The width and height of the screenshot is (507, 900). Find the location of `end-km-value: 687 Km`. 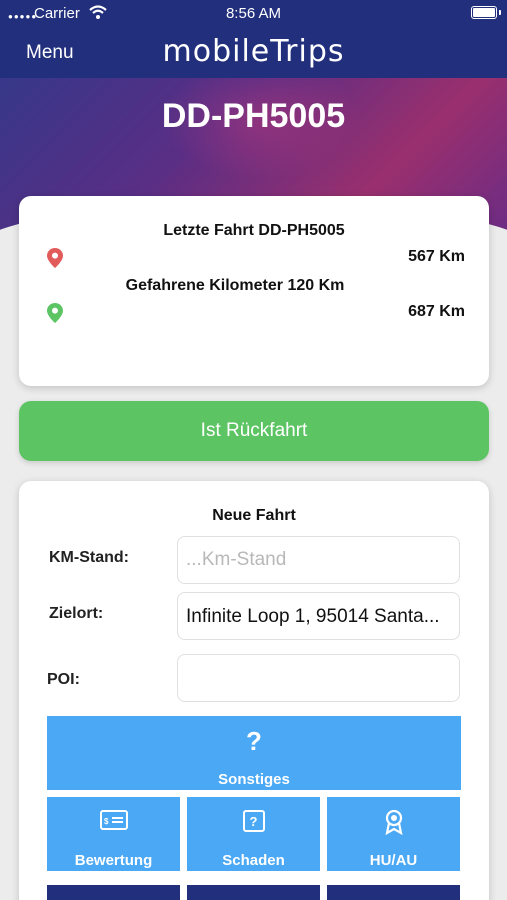

end-km-value: 687 Km is located at coordinates (436, 311).